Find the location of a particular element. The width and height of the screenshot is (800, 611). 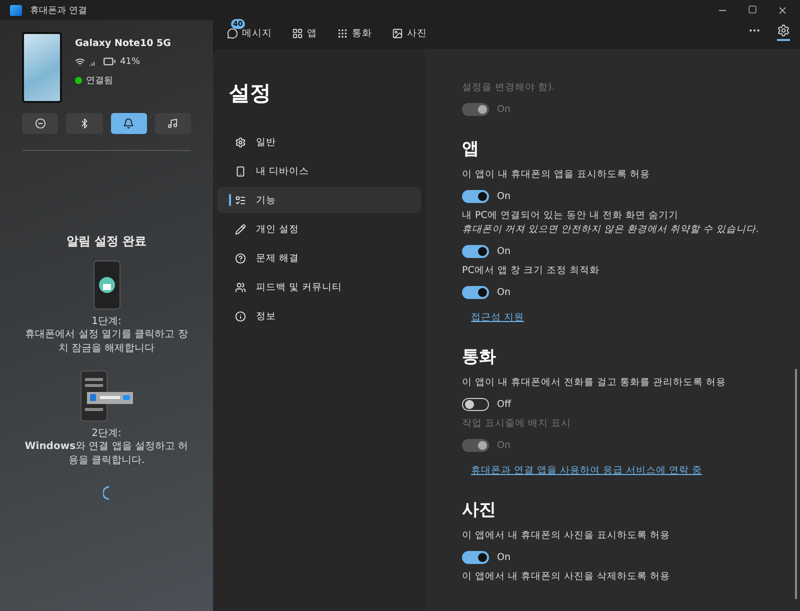

settings-nav-item: 피드백 및 커뮤니티 is located at coordinates (319, 287).